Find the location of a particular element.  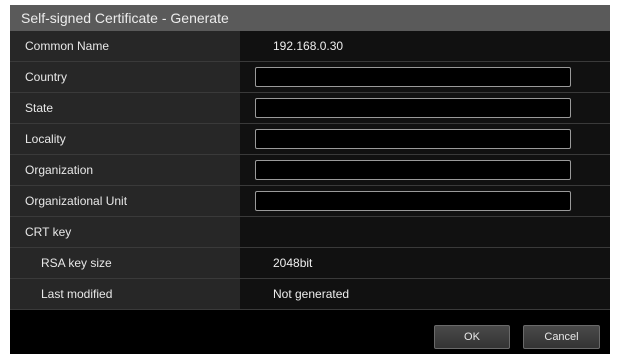

row-country: Country is located at coordinates (310, 77).